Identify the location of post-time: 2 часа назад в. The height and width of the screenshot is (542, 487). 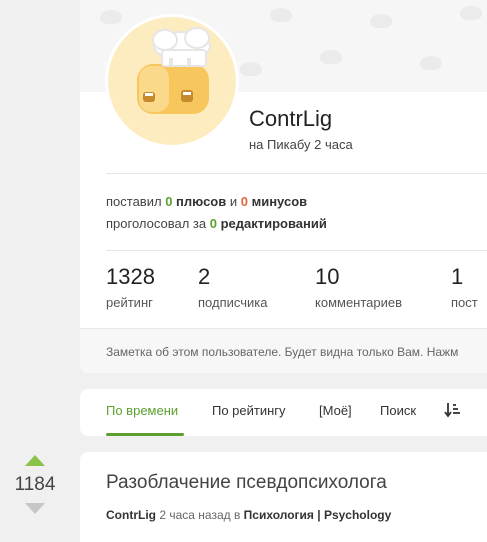
(200, 515).